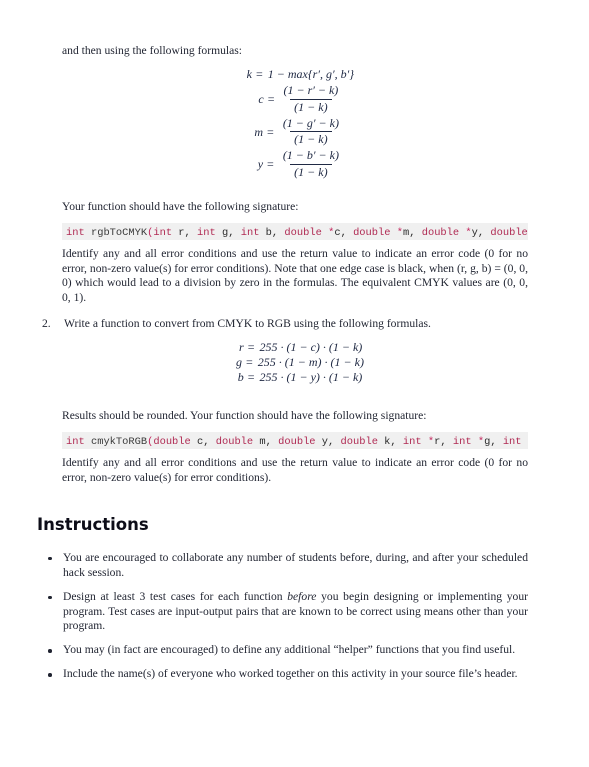 The width and height of the screenshot is (589, 767). I want to click on fraction-m-denominator: (1 − k), so click(311, 139).